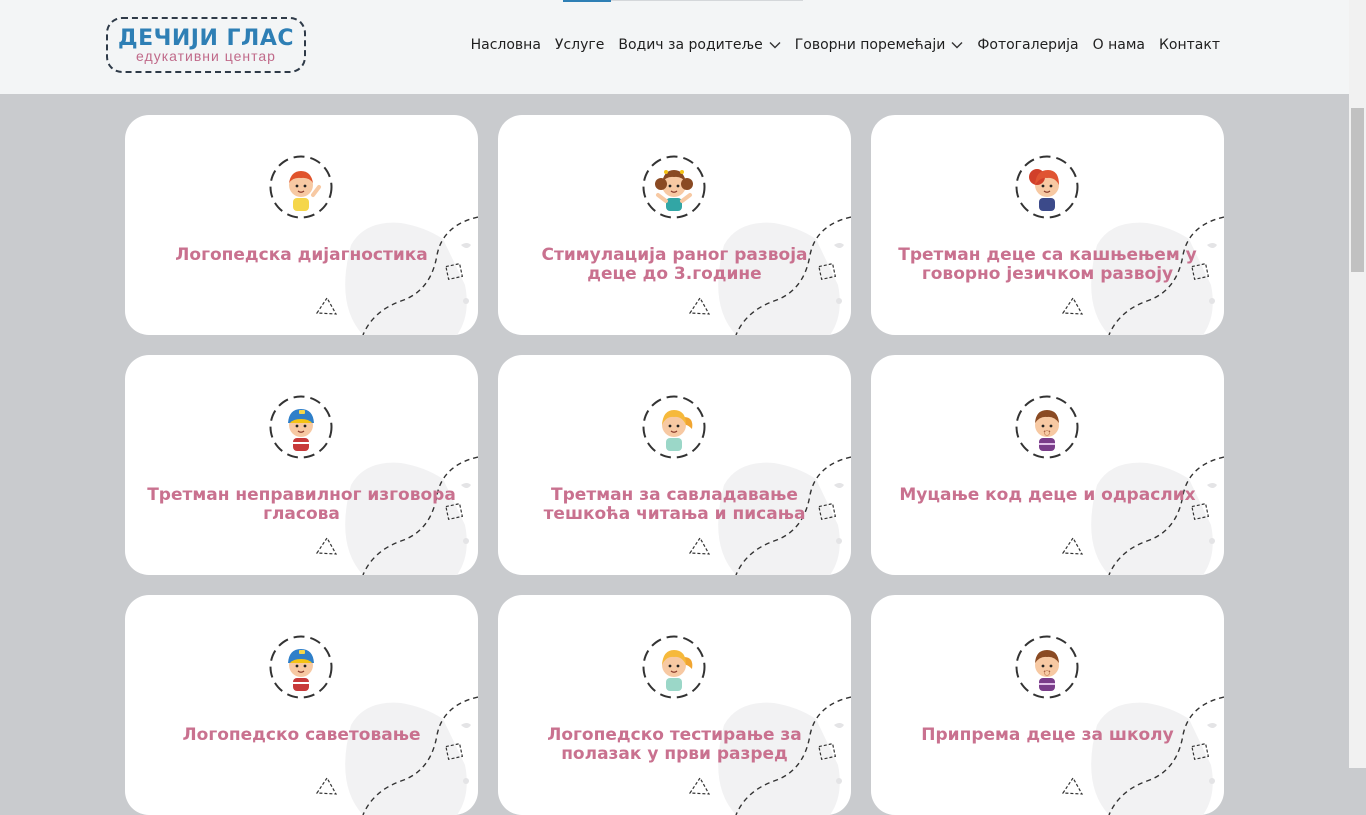  I want to click on service-card-title: Припрема деце за школу, so click(1047, 735).